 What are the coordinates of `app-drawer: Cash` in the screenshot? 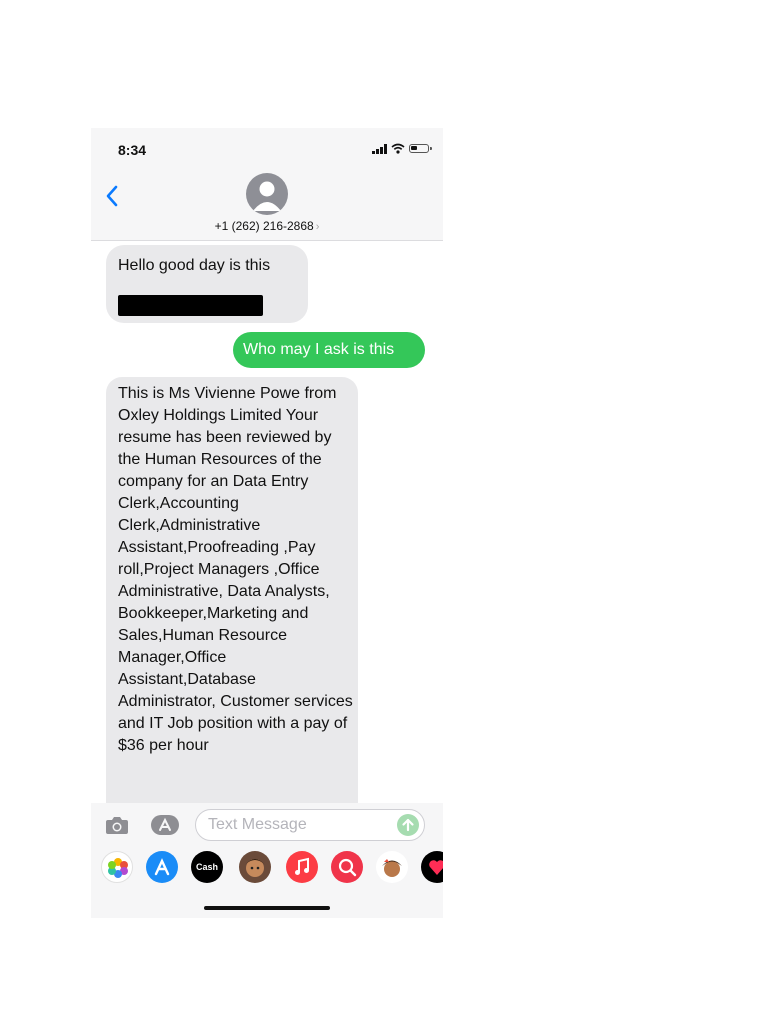 It's located at (267, 868).